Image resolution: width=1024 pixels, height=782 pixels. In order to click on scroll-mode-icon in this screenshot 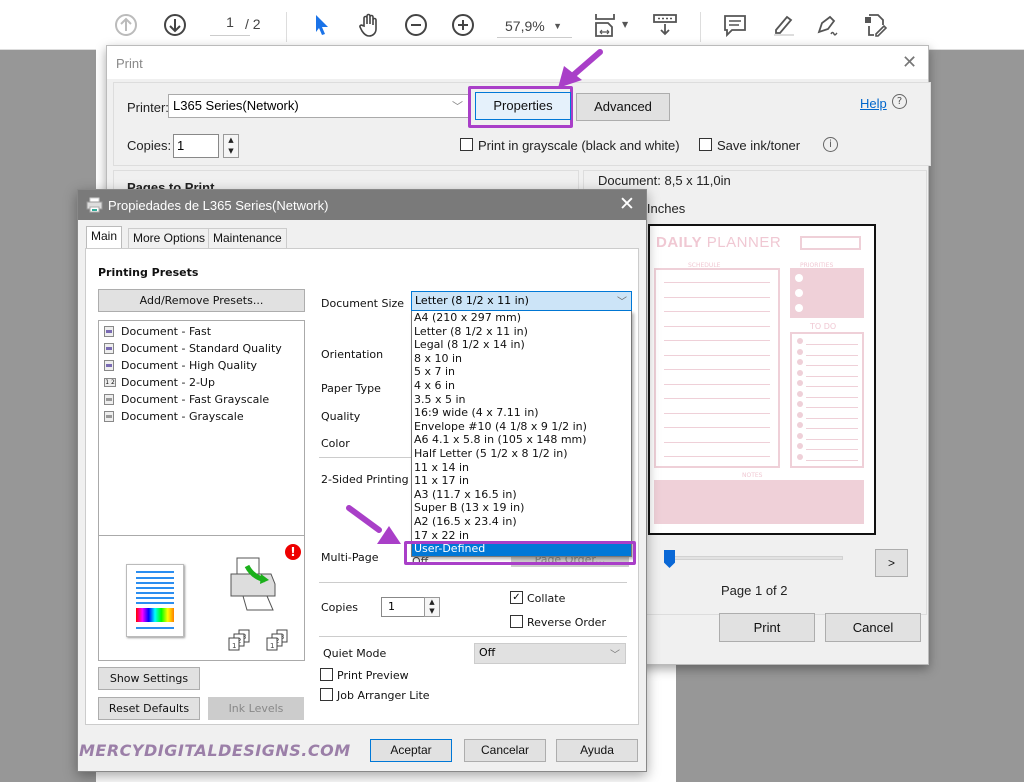, I will do `click(665, 25)`.